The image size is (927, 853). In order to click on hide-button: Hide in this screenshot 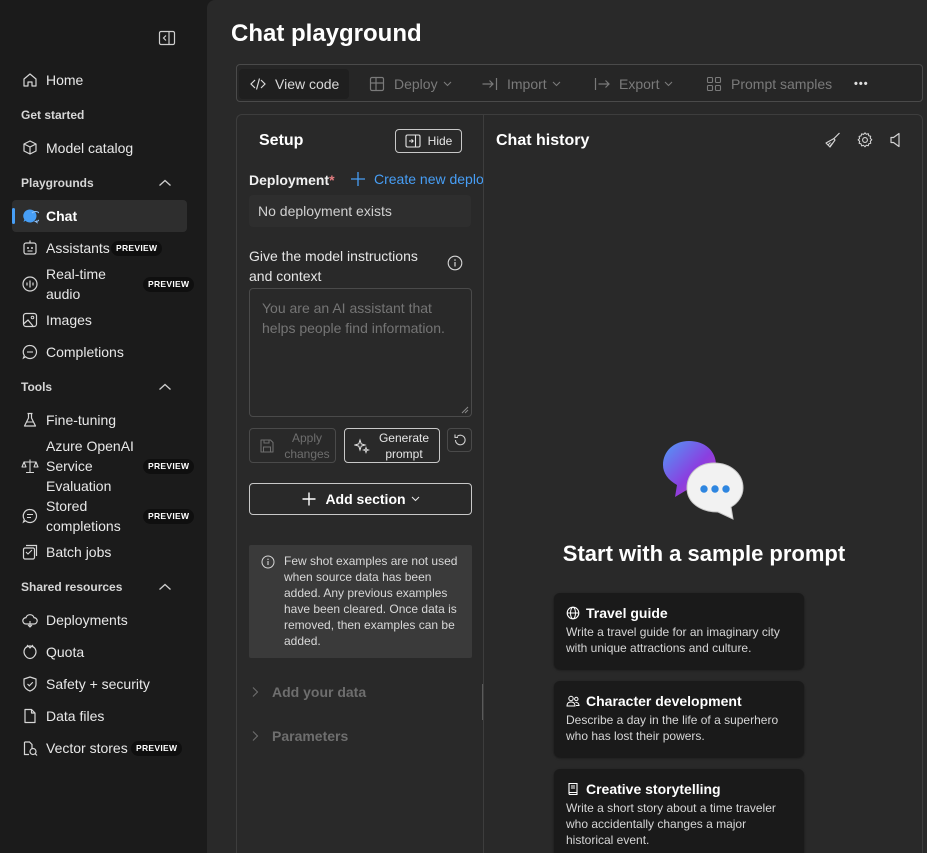, I will do `click(428, 141)`.